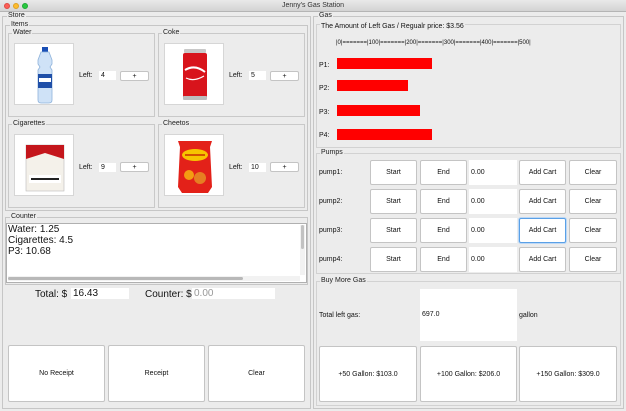  Describe the element at coordinates (302, 250) in the screenshot. I see `vertical-scrollbar` at that location.